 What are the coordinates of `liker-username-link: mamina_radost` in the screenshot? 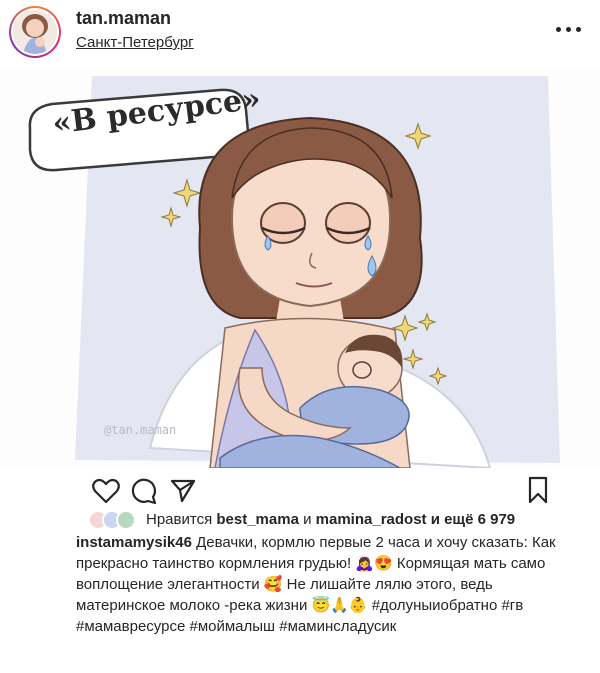 It's located at (371, 519).